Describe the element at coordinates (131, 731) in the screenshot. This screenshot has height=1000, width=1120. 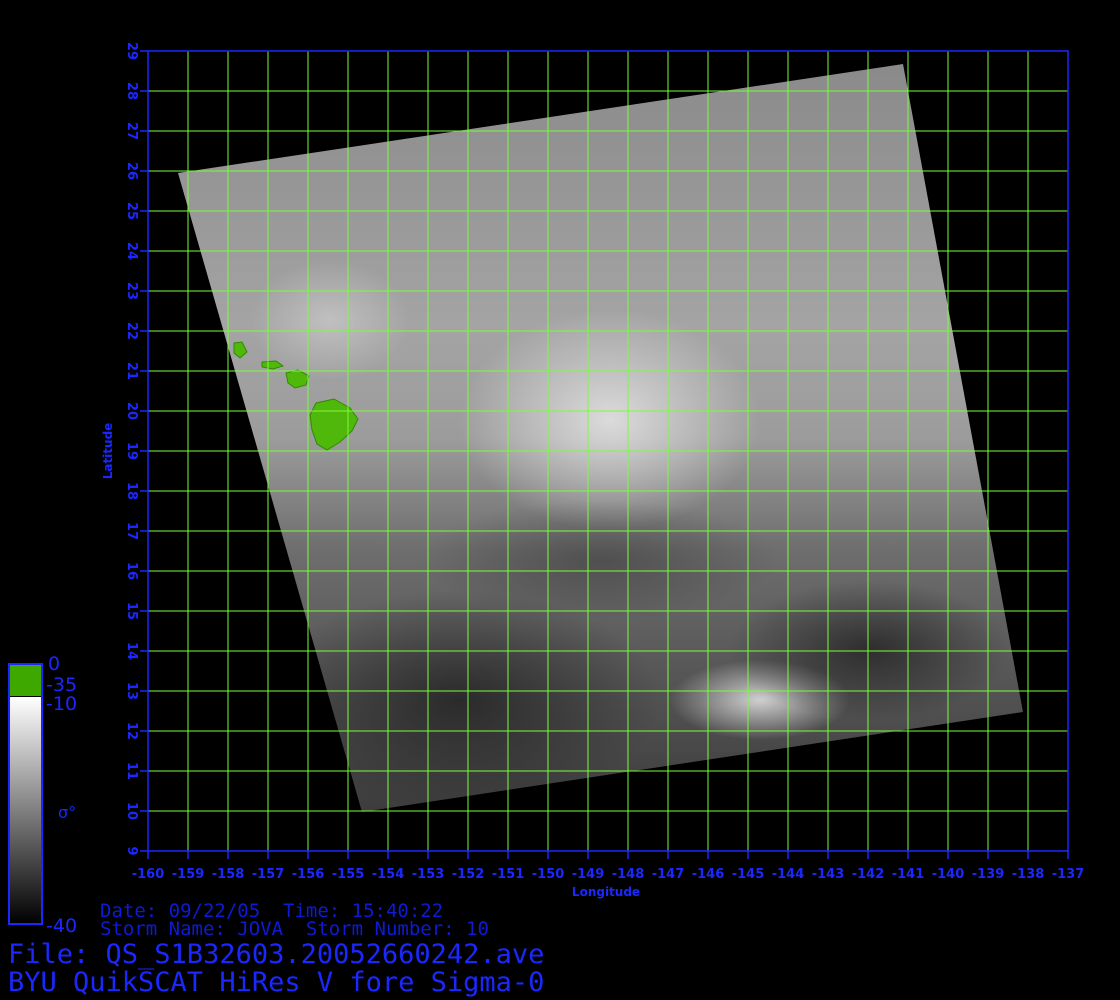
I see `latitude-tick-label: 12` at that location.